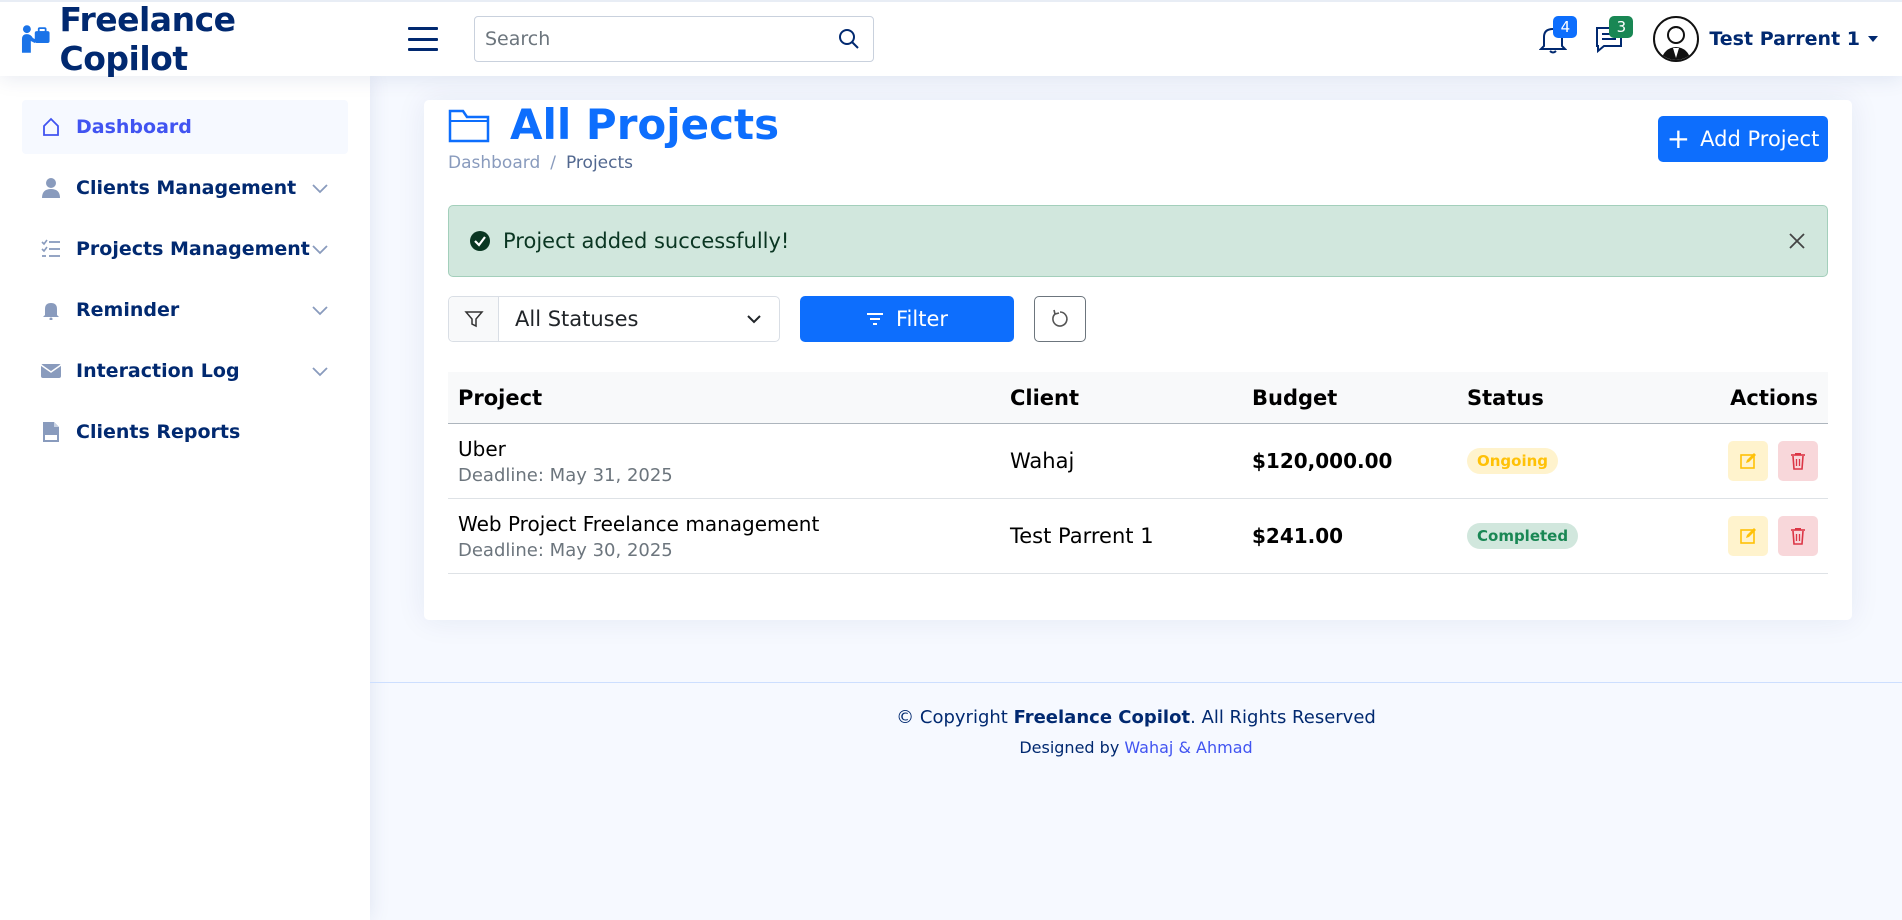  Describe the element at coordinates (51, 310) in the screenshot. I see `bell-icon` at that location.